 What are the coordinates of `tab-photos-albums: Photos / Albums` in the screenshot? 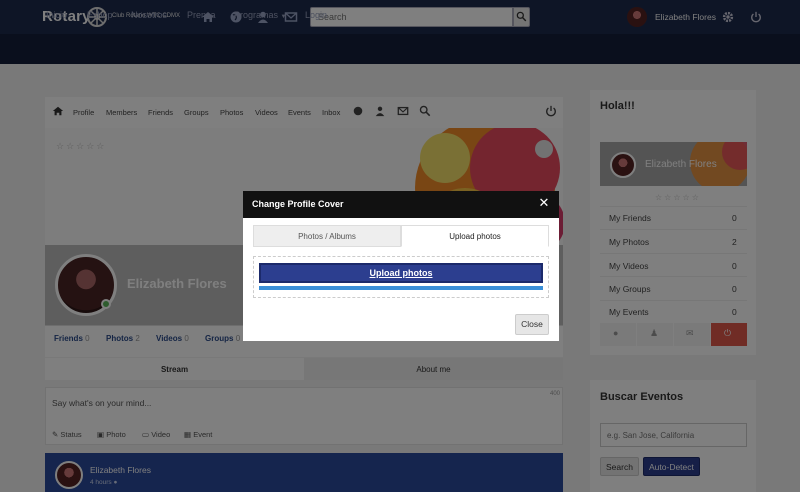 It's located at (327, 236).